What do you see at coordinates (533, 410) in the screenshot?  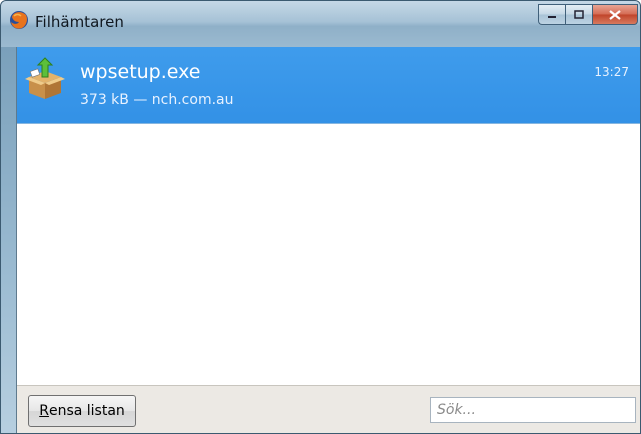 I see `search-input` at bounding box center [533, 410].